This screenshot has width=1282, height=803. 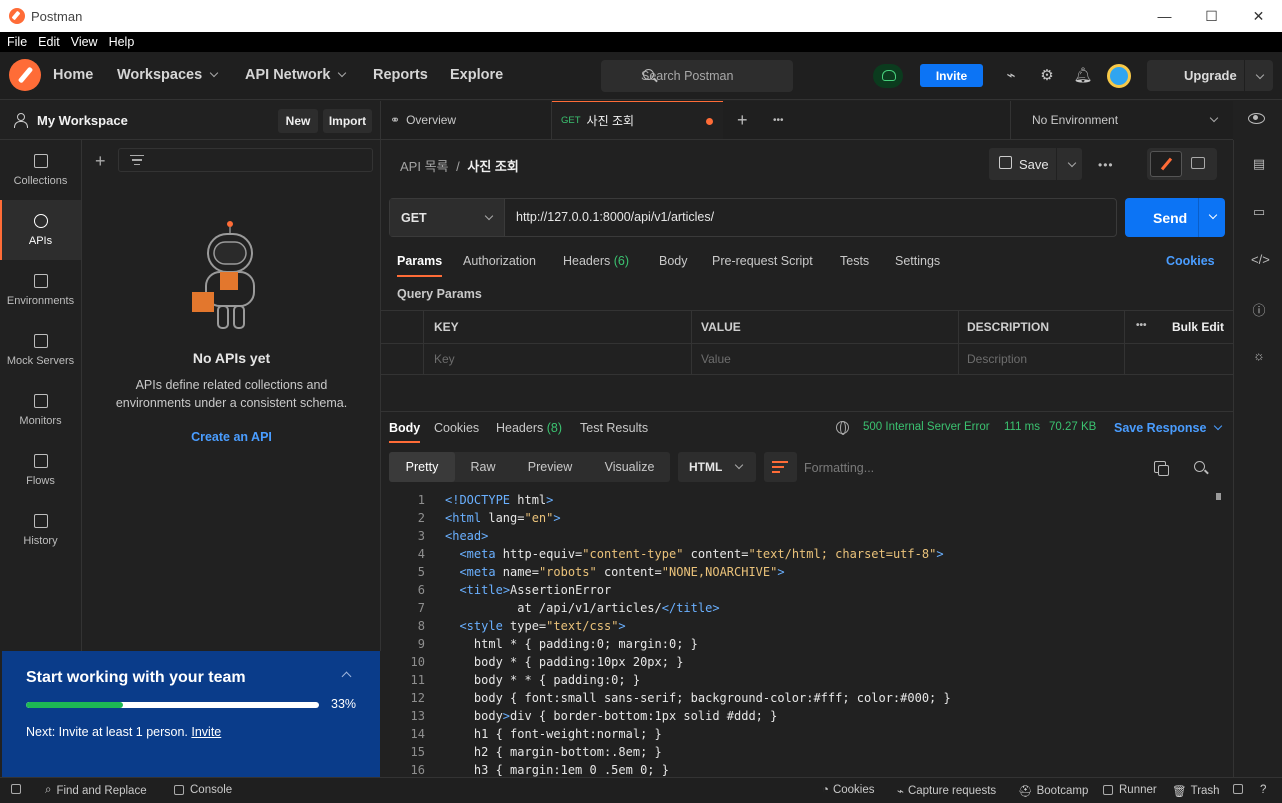 I want to click on value-input: Value, so click(x=716, y=359).